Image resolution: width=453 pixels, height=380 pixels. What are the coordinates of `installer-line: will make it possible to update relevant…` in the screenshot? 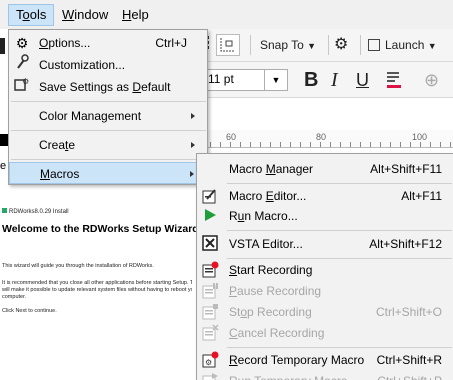 It's located at (97, 290).